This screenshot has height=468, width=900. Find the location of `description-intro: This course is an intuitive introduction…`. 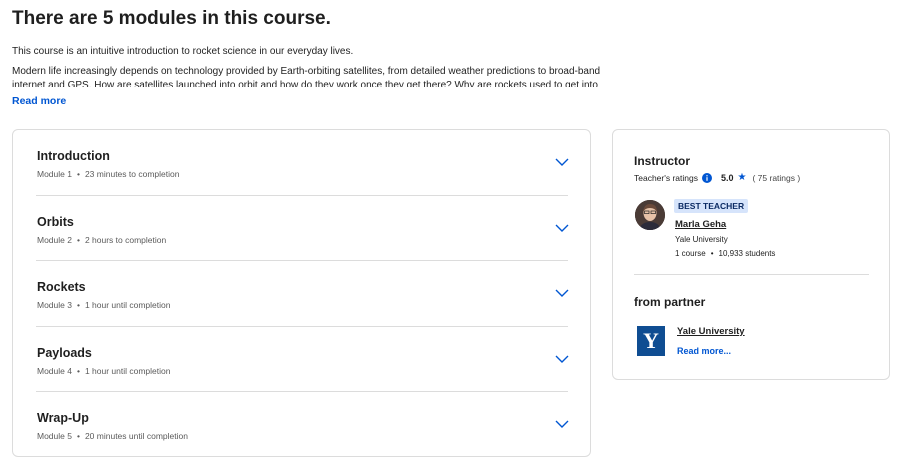

description-intro: This course is an intuitive introduction… is located at coordinates (183, 51).